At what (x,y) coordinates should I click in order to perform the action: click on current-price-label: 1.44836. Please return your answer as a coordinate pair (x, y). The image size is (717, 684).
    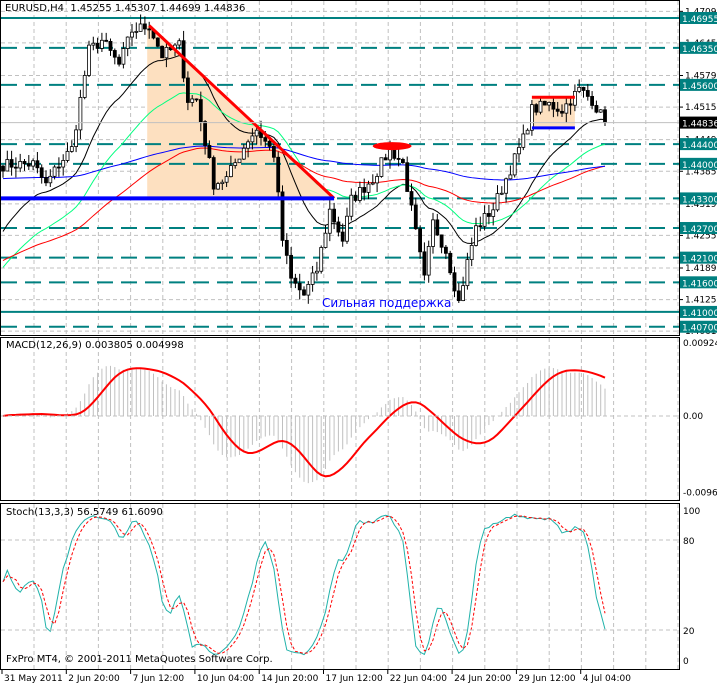
    Looking at the image, I should click on (699, 125).